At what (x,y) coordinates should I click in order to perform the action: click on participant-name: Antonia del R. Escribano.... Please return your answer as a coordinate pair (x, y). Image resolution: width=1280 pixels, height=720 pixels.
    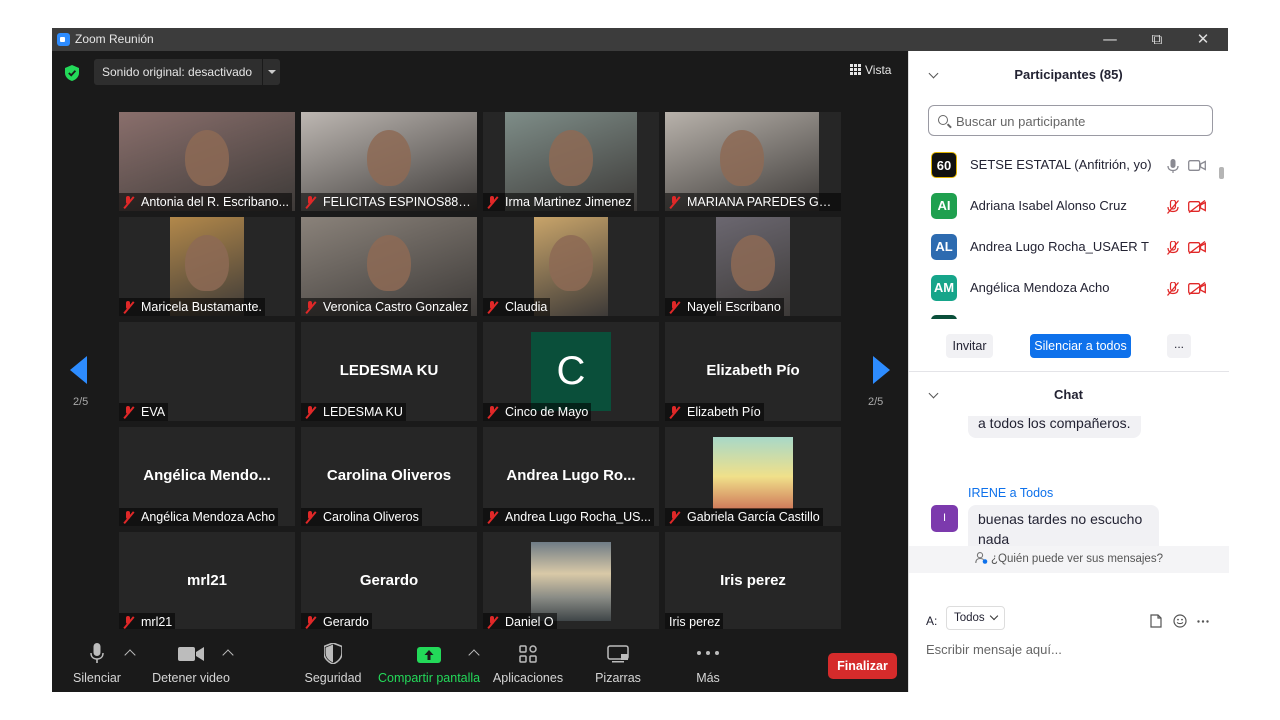
    Looking at the image, I should click on (215, 202).